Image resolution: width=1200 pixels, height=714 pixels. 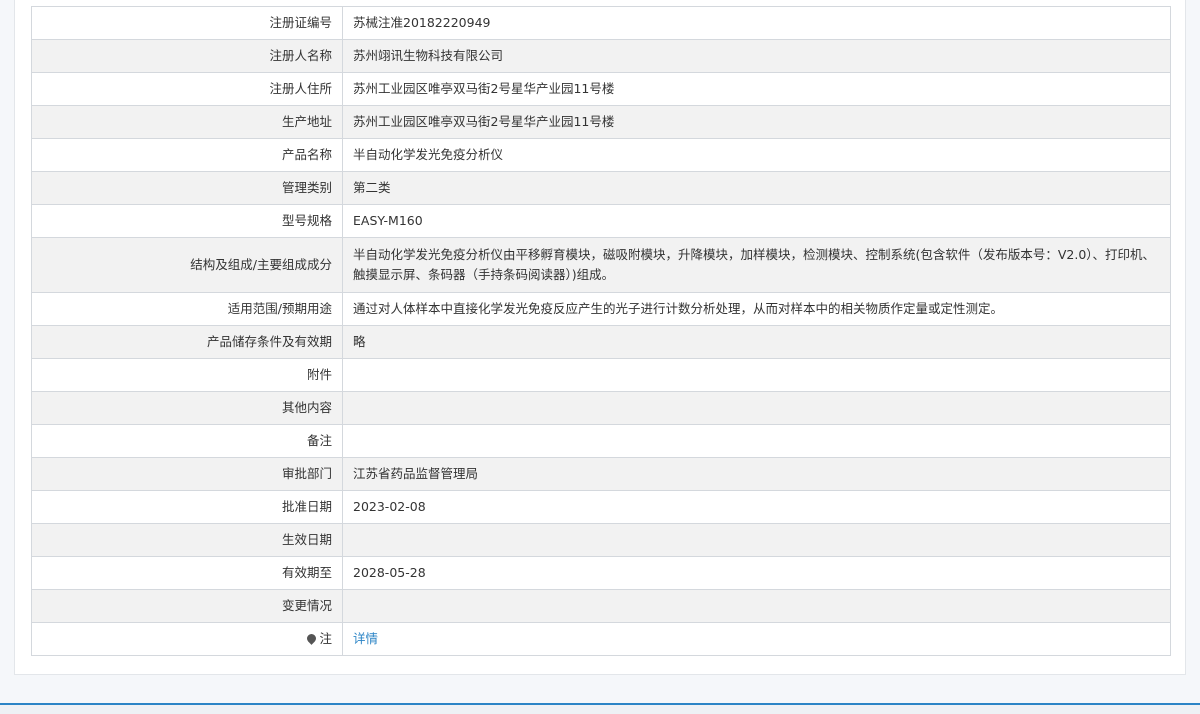 What do you see at coordinates (187, 639) in the screenshot?
I see `note-label-cell: 注` at bounding box center [187, 639].